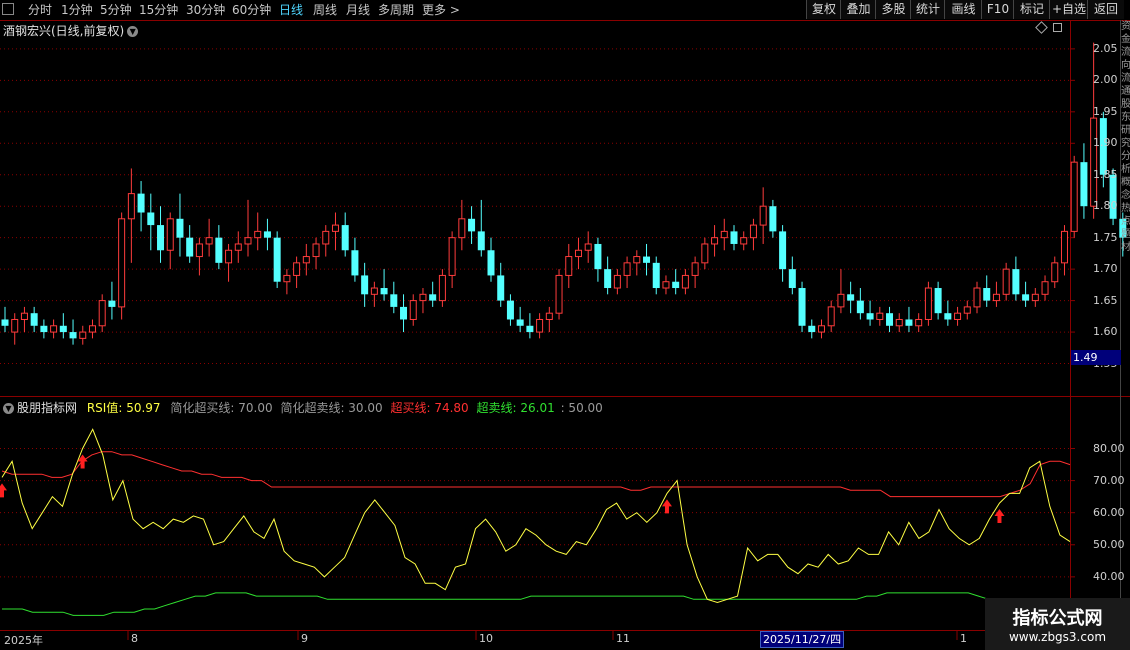 The image size is (1130, 650). I want to click on price-tick-5: 1.80, so click(1105, 206).